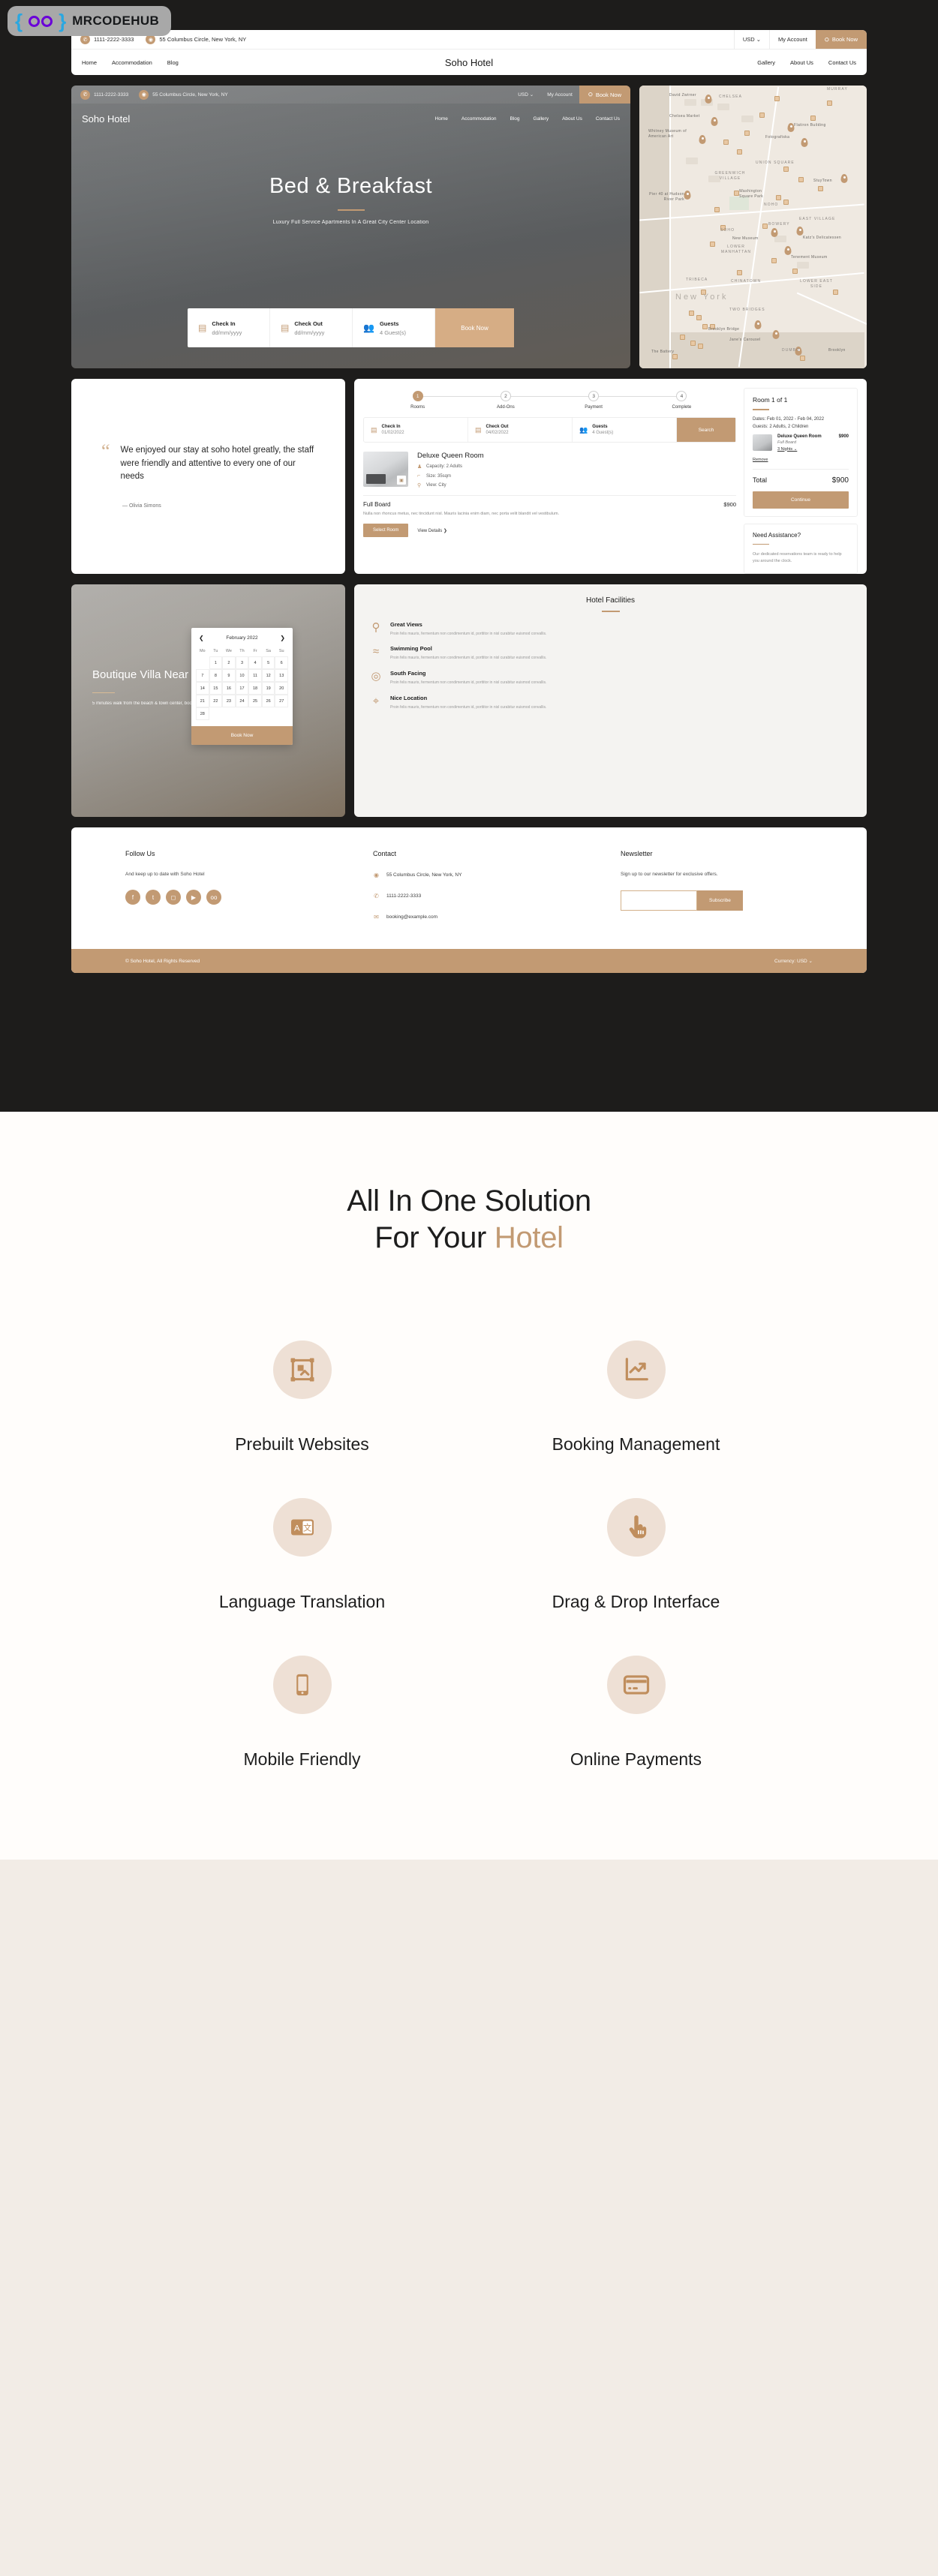 This screenshot has width=938, height=2576. I want to click on continue-button: Continue, so click(801, 500).